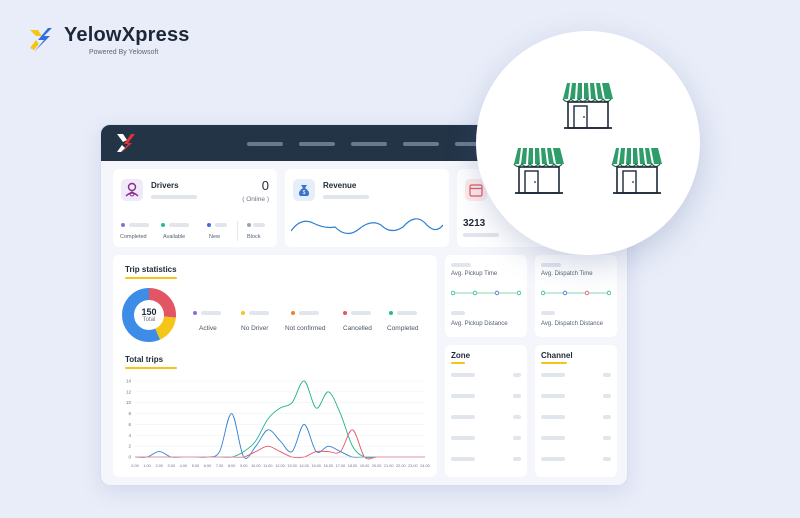 The height and width of the screenshot is (518, 800). What do you see at coordinates (474, 223) in the screenshot?
I see `bookings-value: 3213` at bounding box center [474, 223].